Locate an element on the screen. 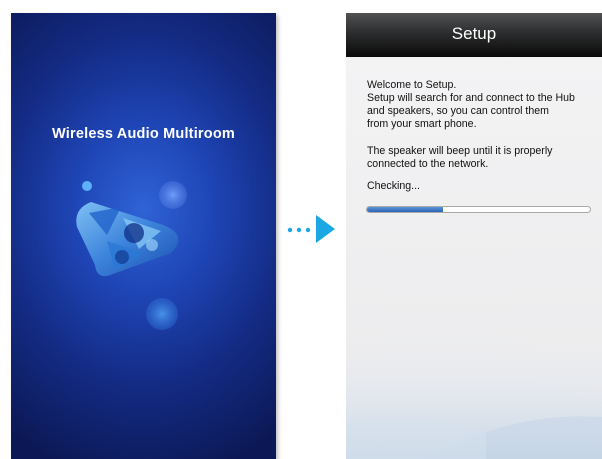 This screenshot has height=459, width=602. text-line: Welcome to Setup. is located at coordinates (412, 85).